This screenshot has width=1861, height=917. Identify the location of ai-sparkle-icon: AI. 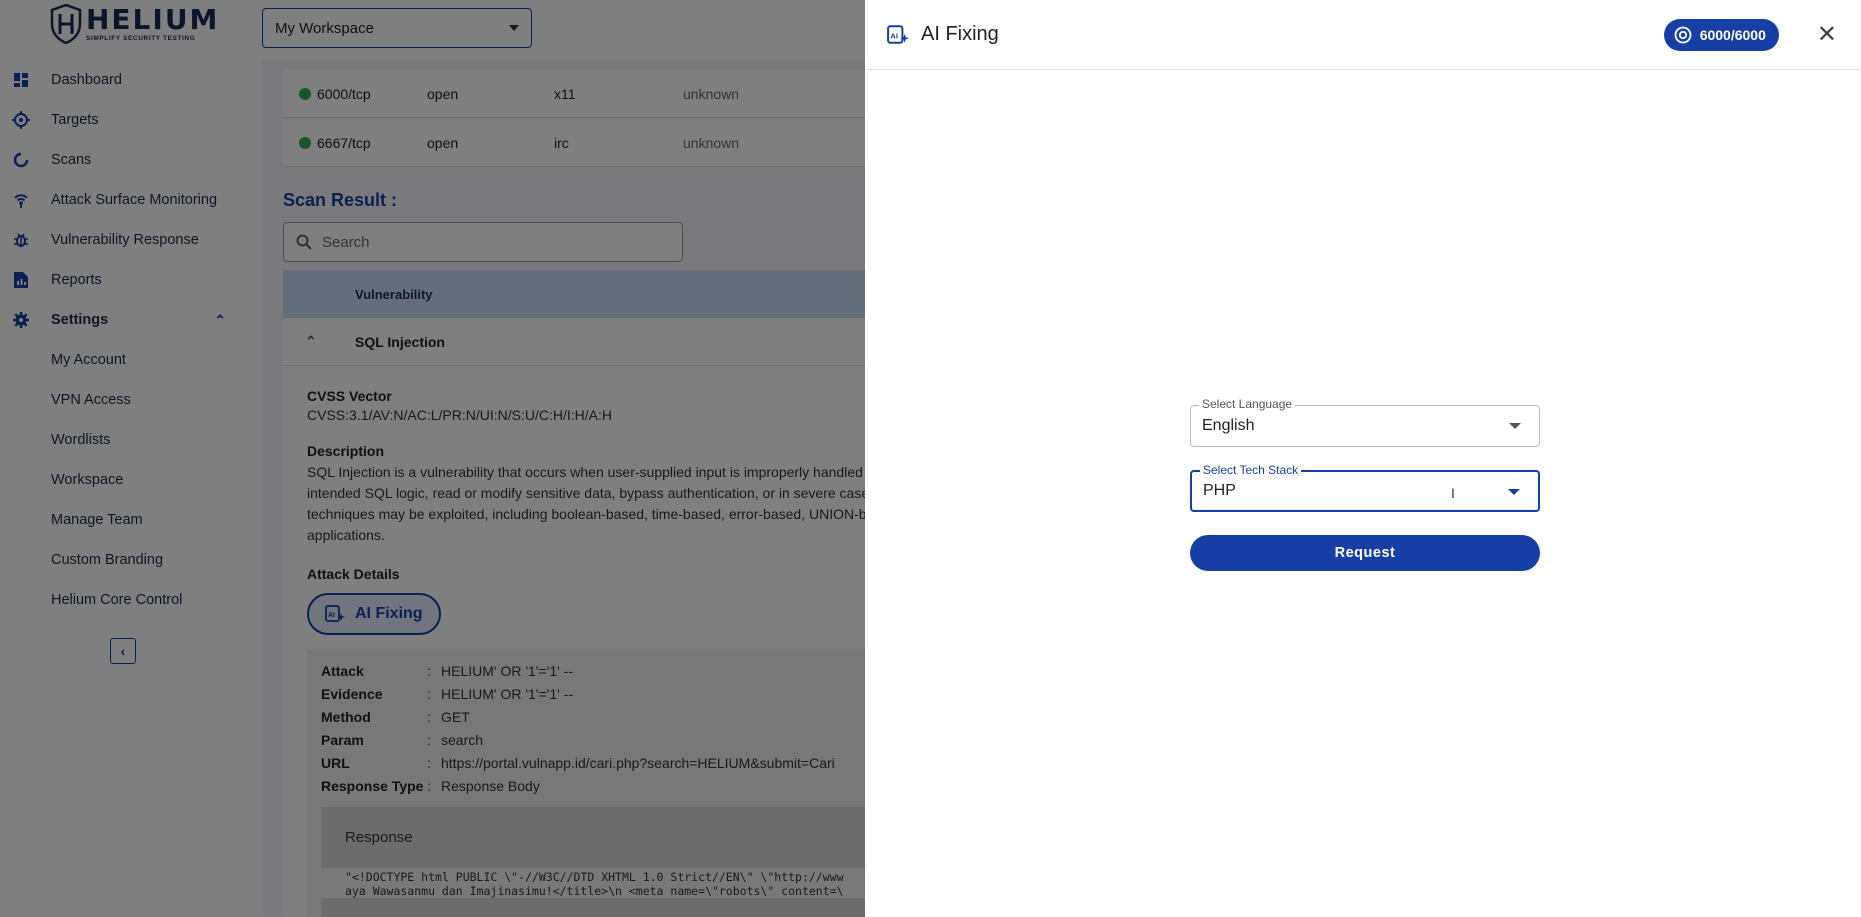
(898, 35).